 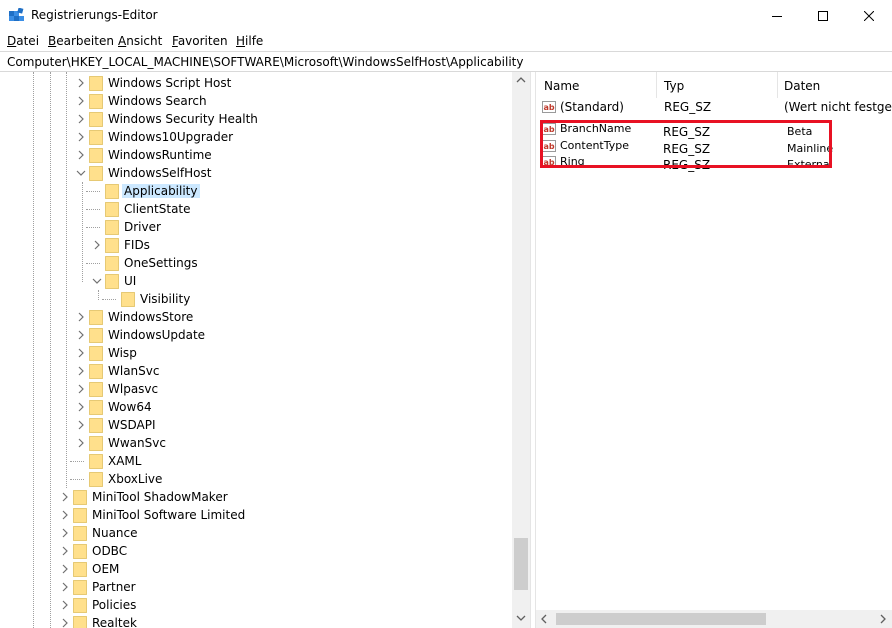 I want to click on tree-item: WindowsStore, so click(x=256, y=317).